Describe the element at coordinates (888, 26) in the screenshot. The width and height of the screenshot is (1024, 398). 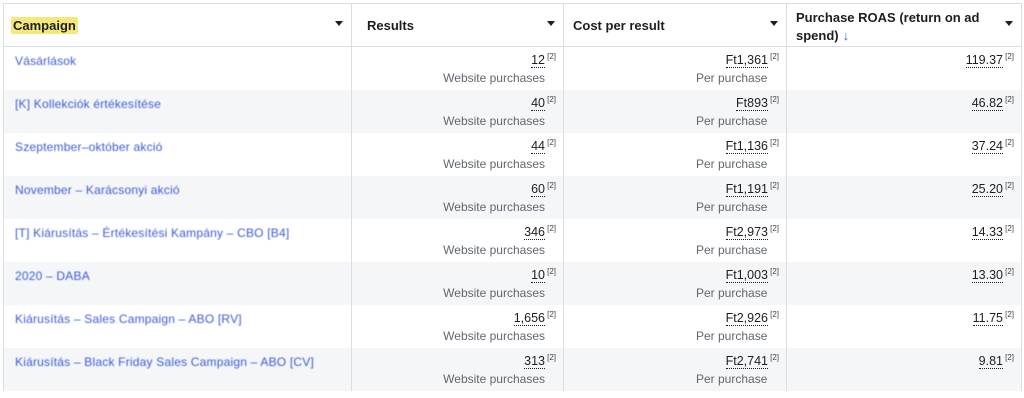
I see `column-header-roas-label: Purchase ROAS (return on ad spend)` at that location.